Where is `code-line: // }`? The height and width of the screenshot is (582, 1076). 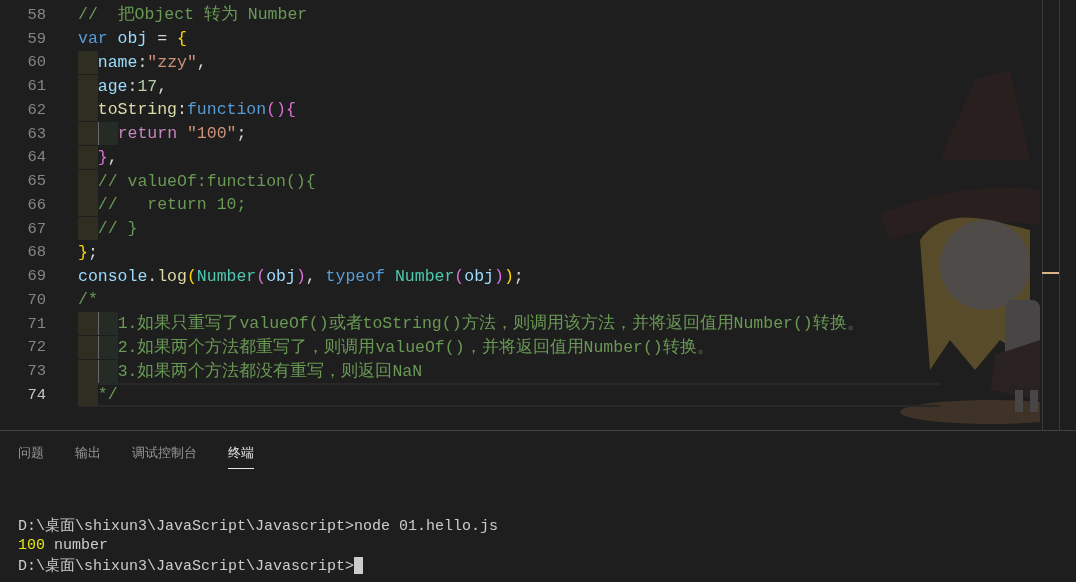
code-line: // } is located at coordinates (108, 229).